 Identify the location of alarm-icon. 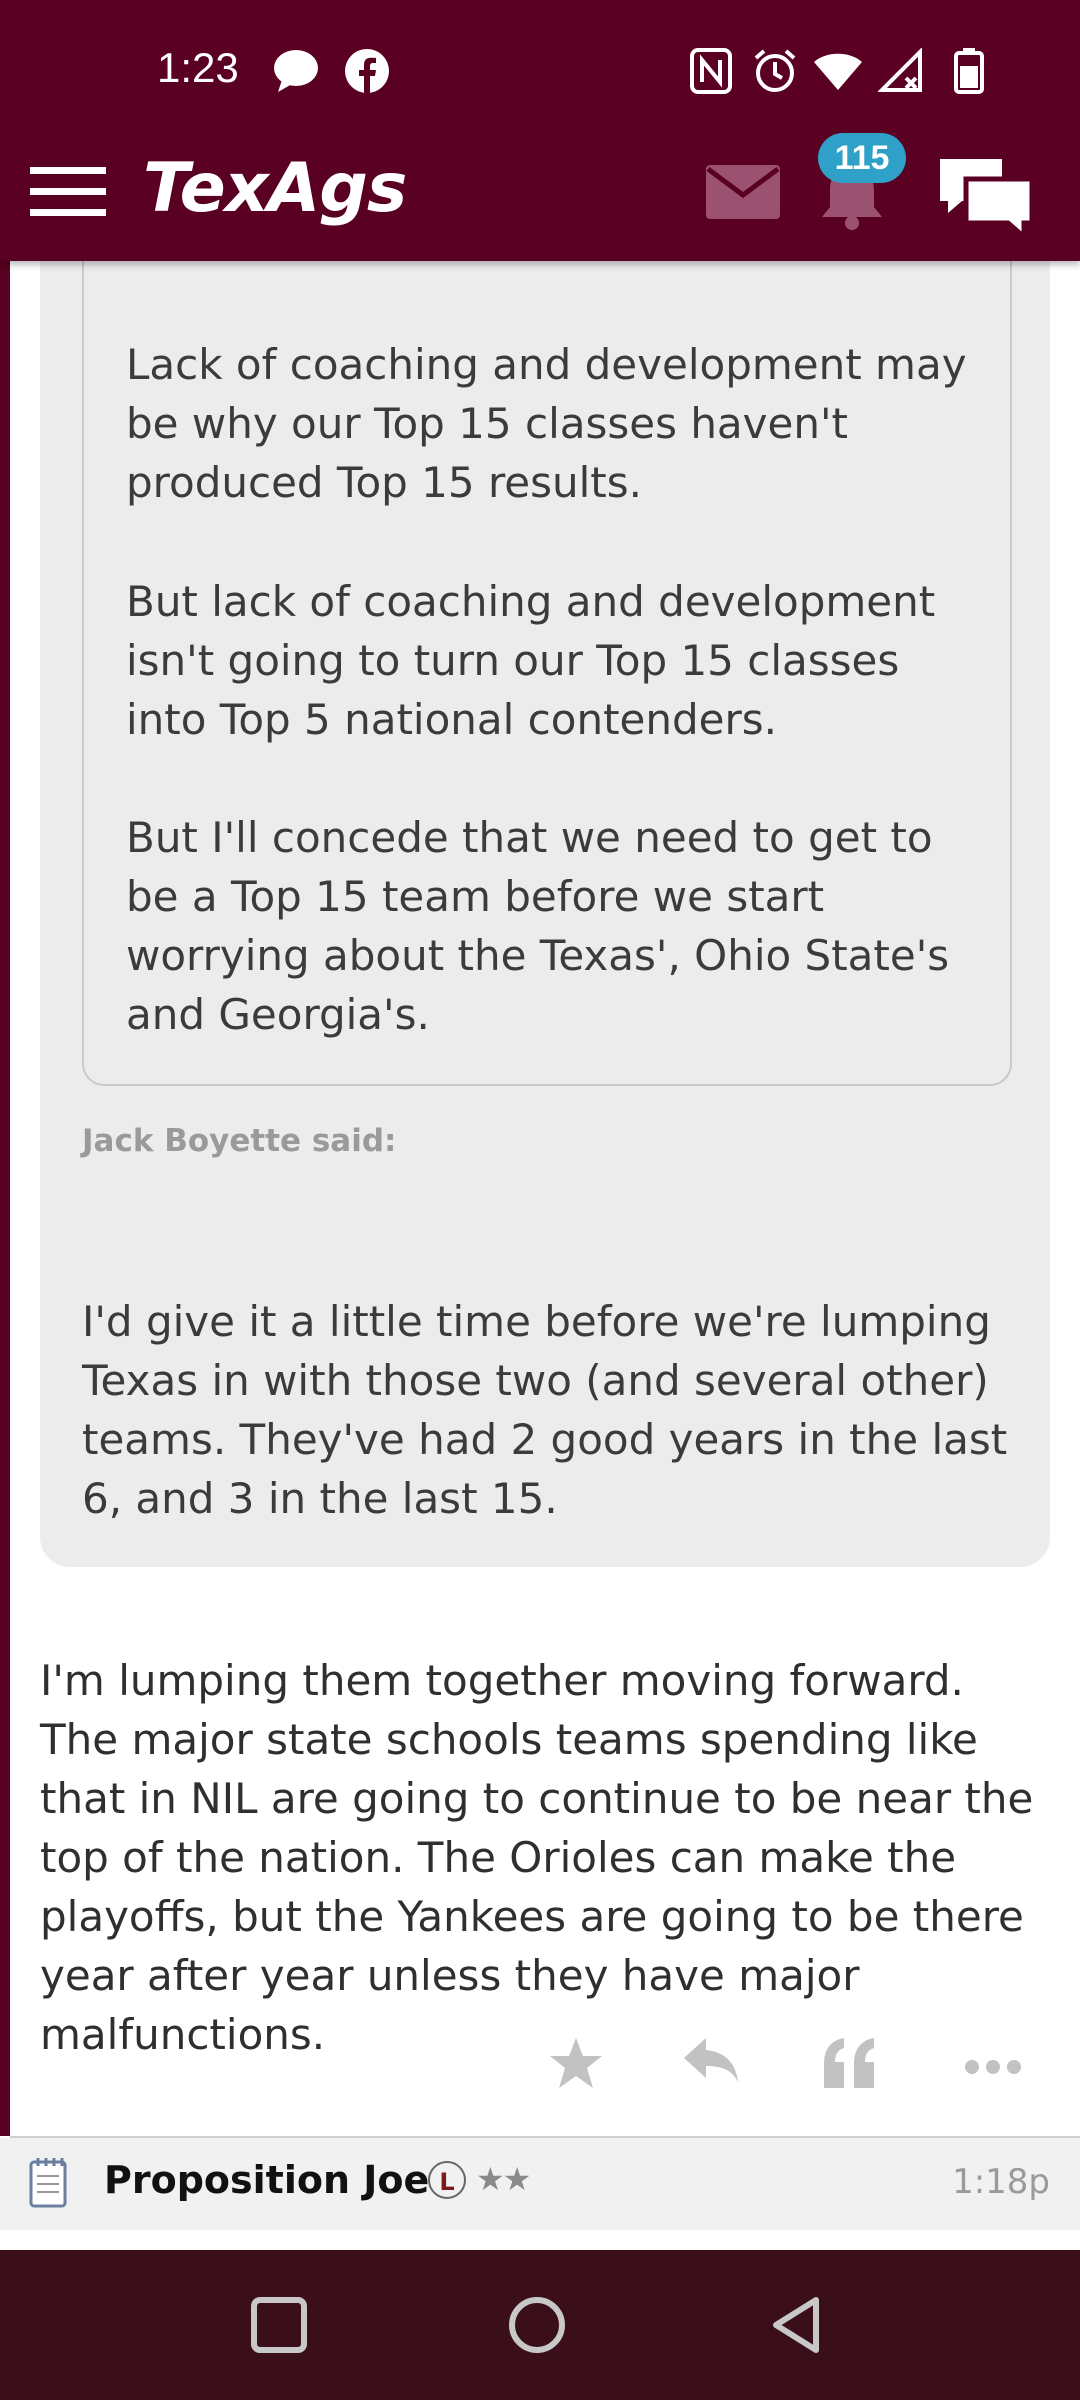
(775, 73).